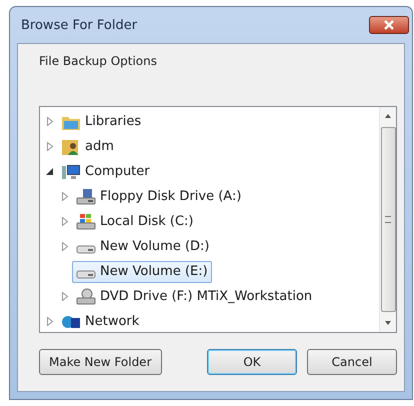 The image size is (414, 406). I want to click on scroll-thumb, so click(388, 219).